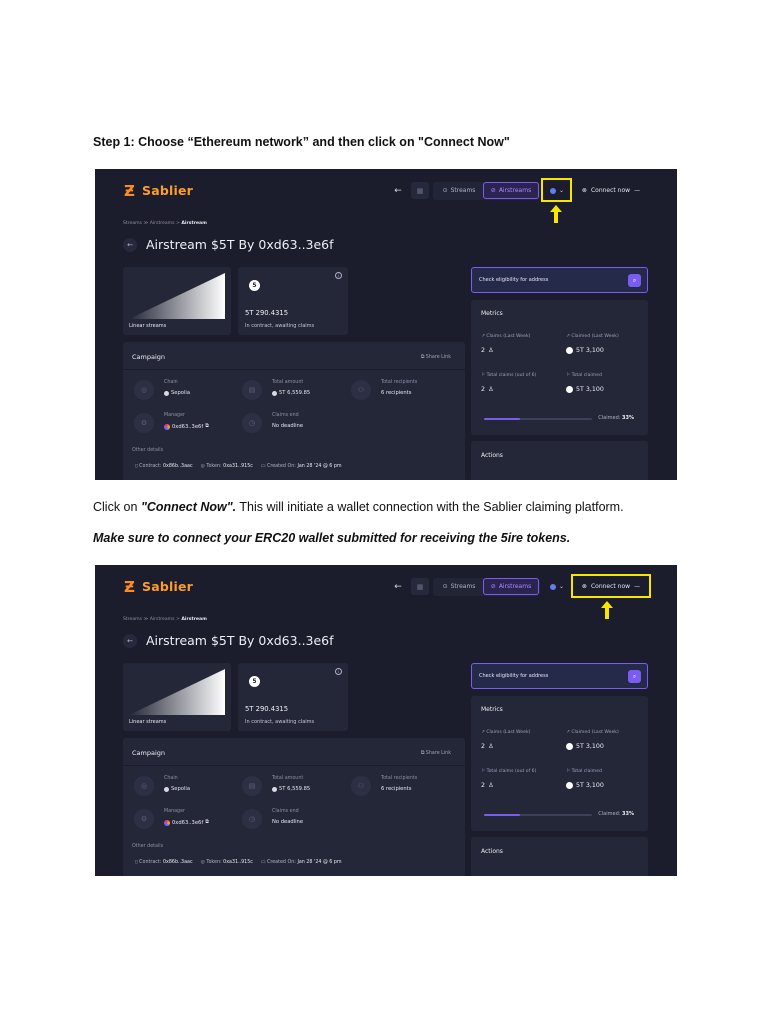  Describe the element at coordinates (288, 382) in the screenshot. I see `field-total-amount-label: Total amount` at that location.